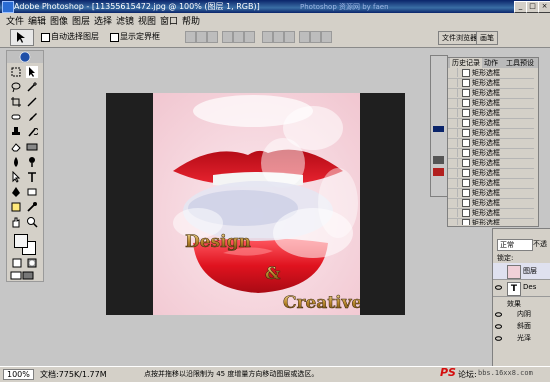  Describe the element at coordinates (521, 298) in the screenshot. I see `layers-panel: 正常 不透 锁定: 图层 T Des 效果 内阴 斜面 光泽` at that location.